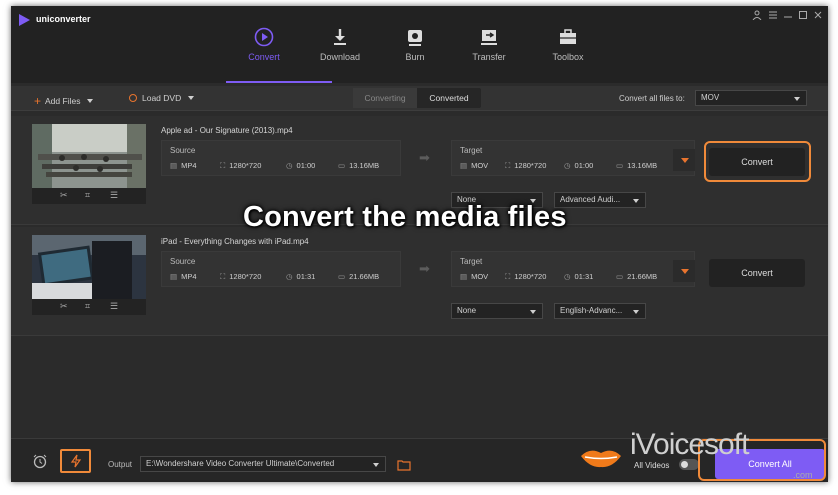 The image size is (838, 495). I want to click on source-duration: ◷ 01:00, so click(301, 165).